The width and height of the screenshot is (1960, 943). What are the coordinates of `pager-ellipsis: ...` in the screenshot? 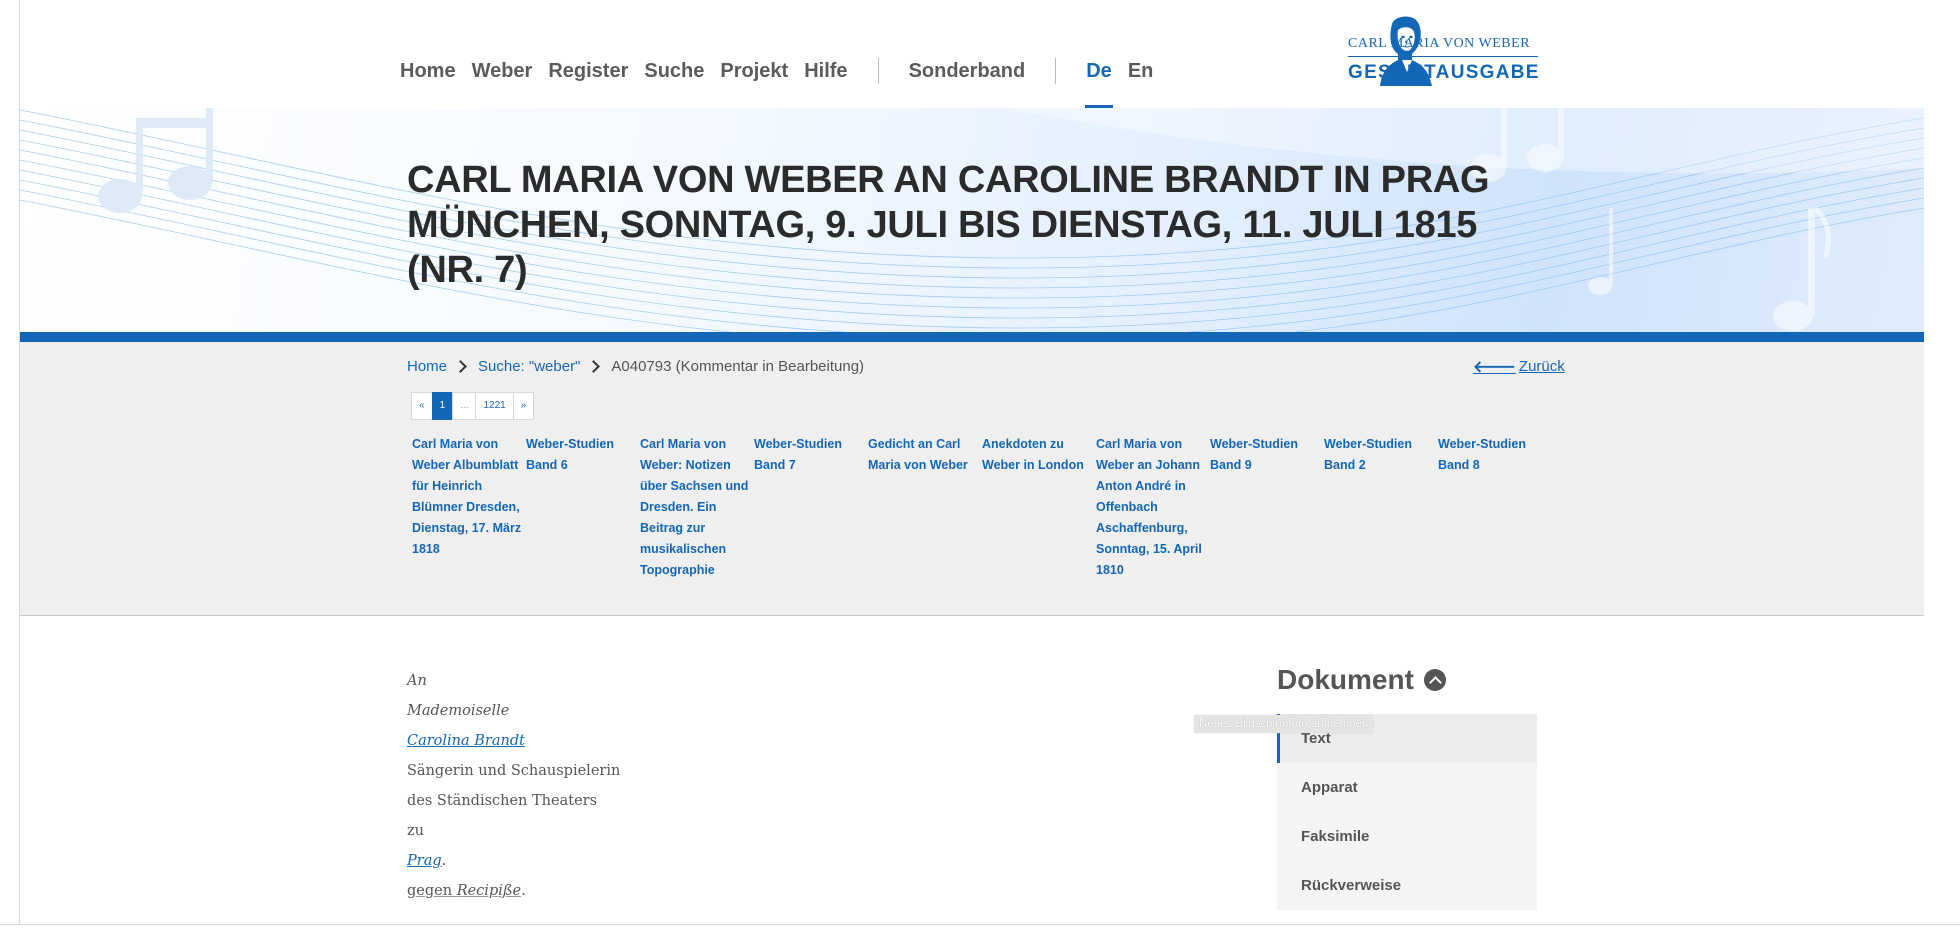 It's located at (464, 406).